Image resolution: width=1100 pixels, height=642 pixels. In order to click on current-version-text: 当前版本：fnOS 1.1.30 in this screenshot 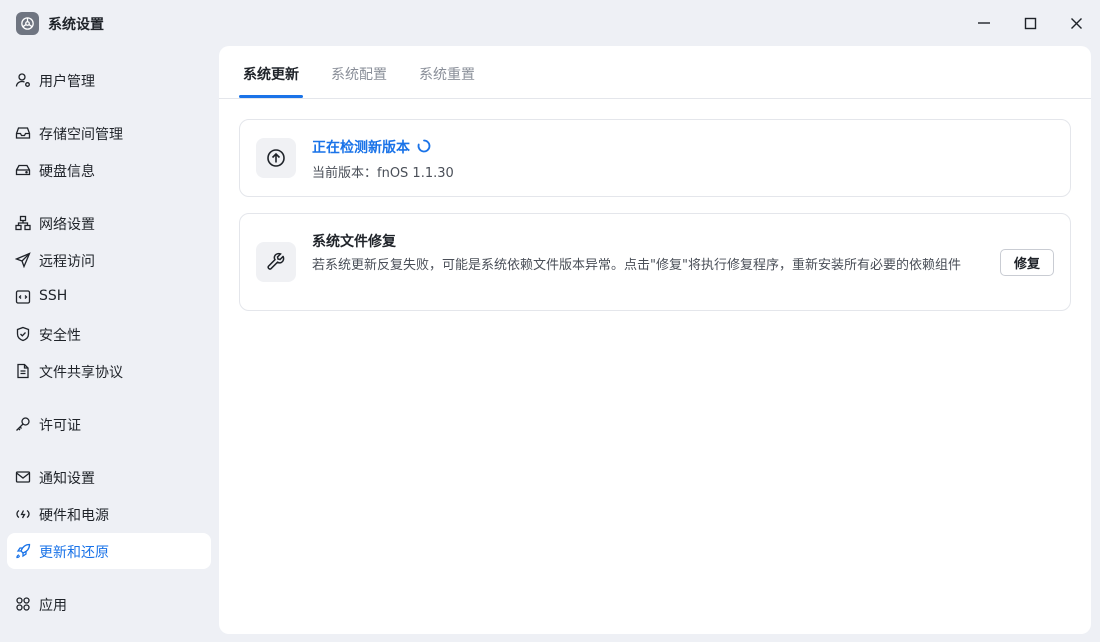, I will do `click(383, 173)`.